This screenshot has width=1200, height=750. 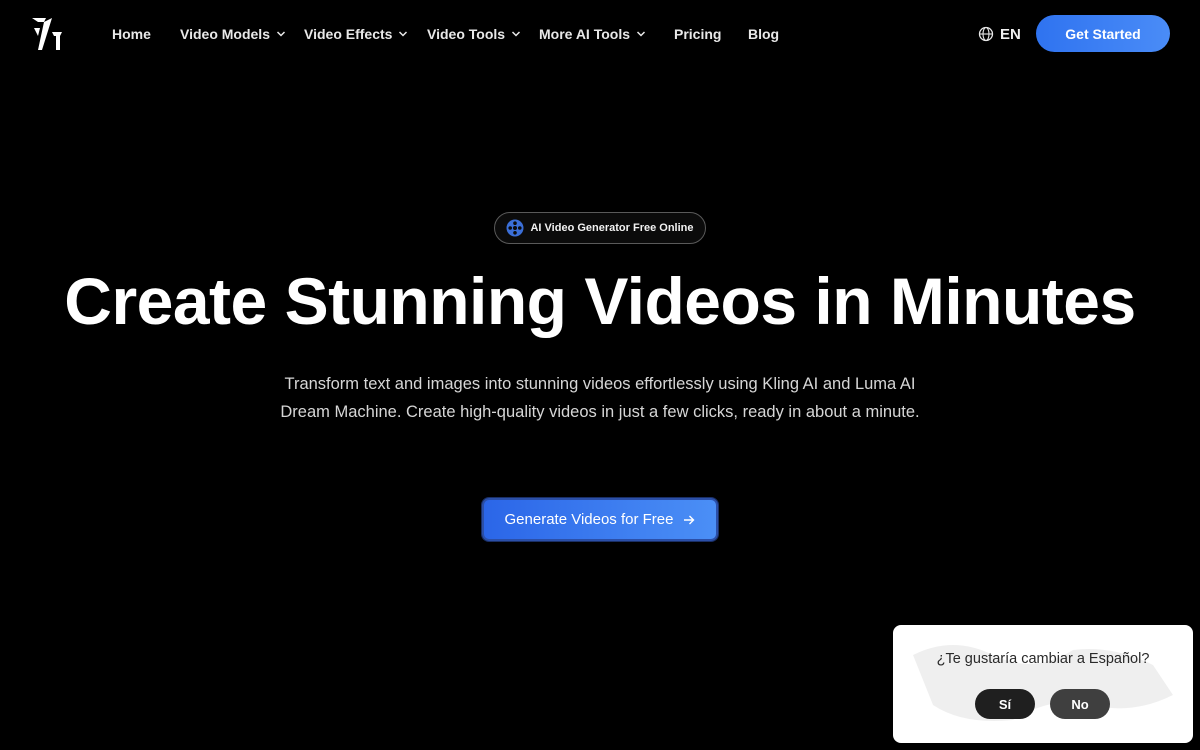 I want to click on nav-video-models-label: Video Models, so click(x=225, y=34).